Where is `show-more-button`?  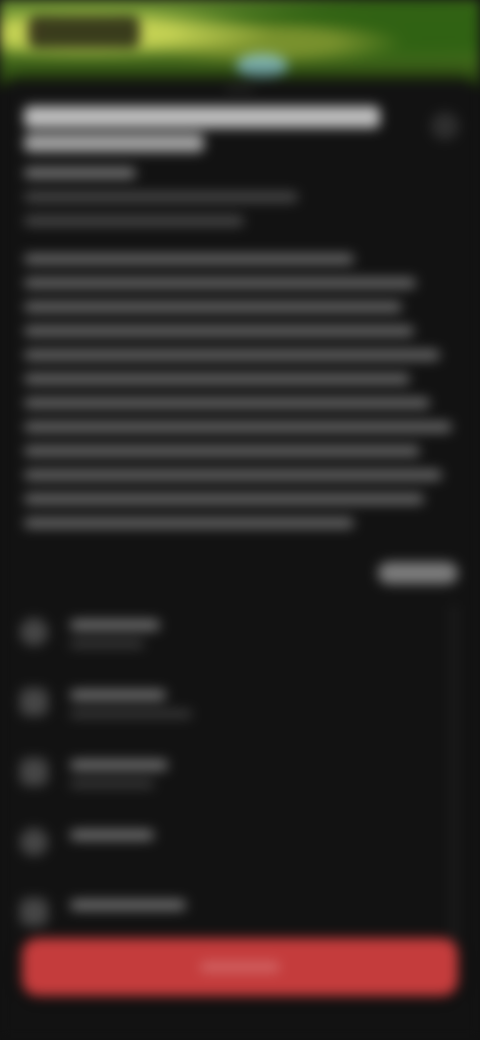 show-more-button is located at coordinates (418, 573).